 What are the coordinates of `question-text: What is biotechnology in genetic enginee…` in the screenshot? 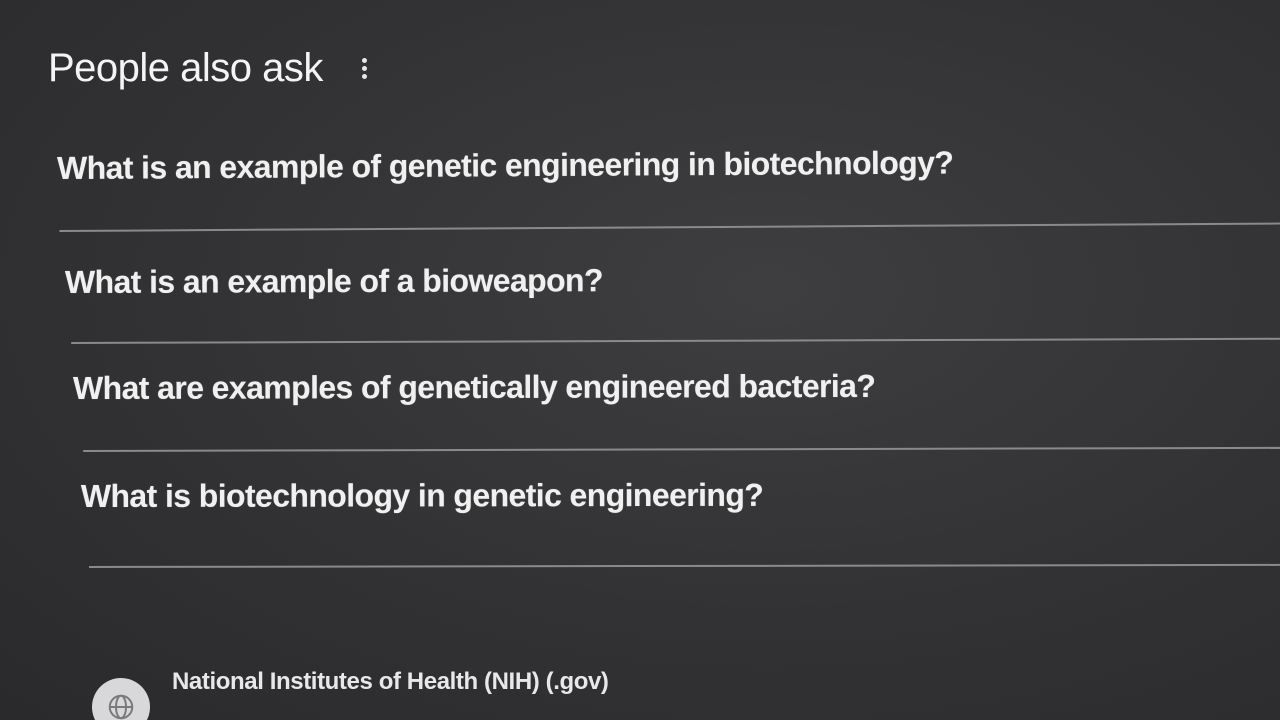 It's located at (422, 495).